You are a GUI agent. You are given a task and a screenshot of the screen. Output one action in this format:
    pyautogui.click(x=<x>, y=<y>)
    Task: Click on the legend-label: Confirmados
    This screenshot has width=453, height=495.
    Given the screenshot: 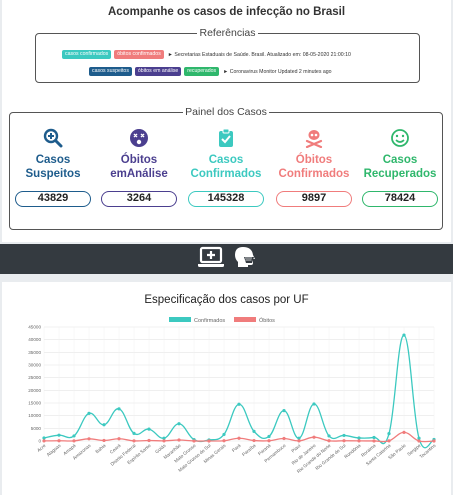 What is the action you would take?
    pyautogui.click(x=209, y=321)
    